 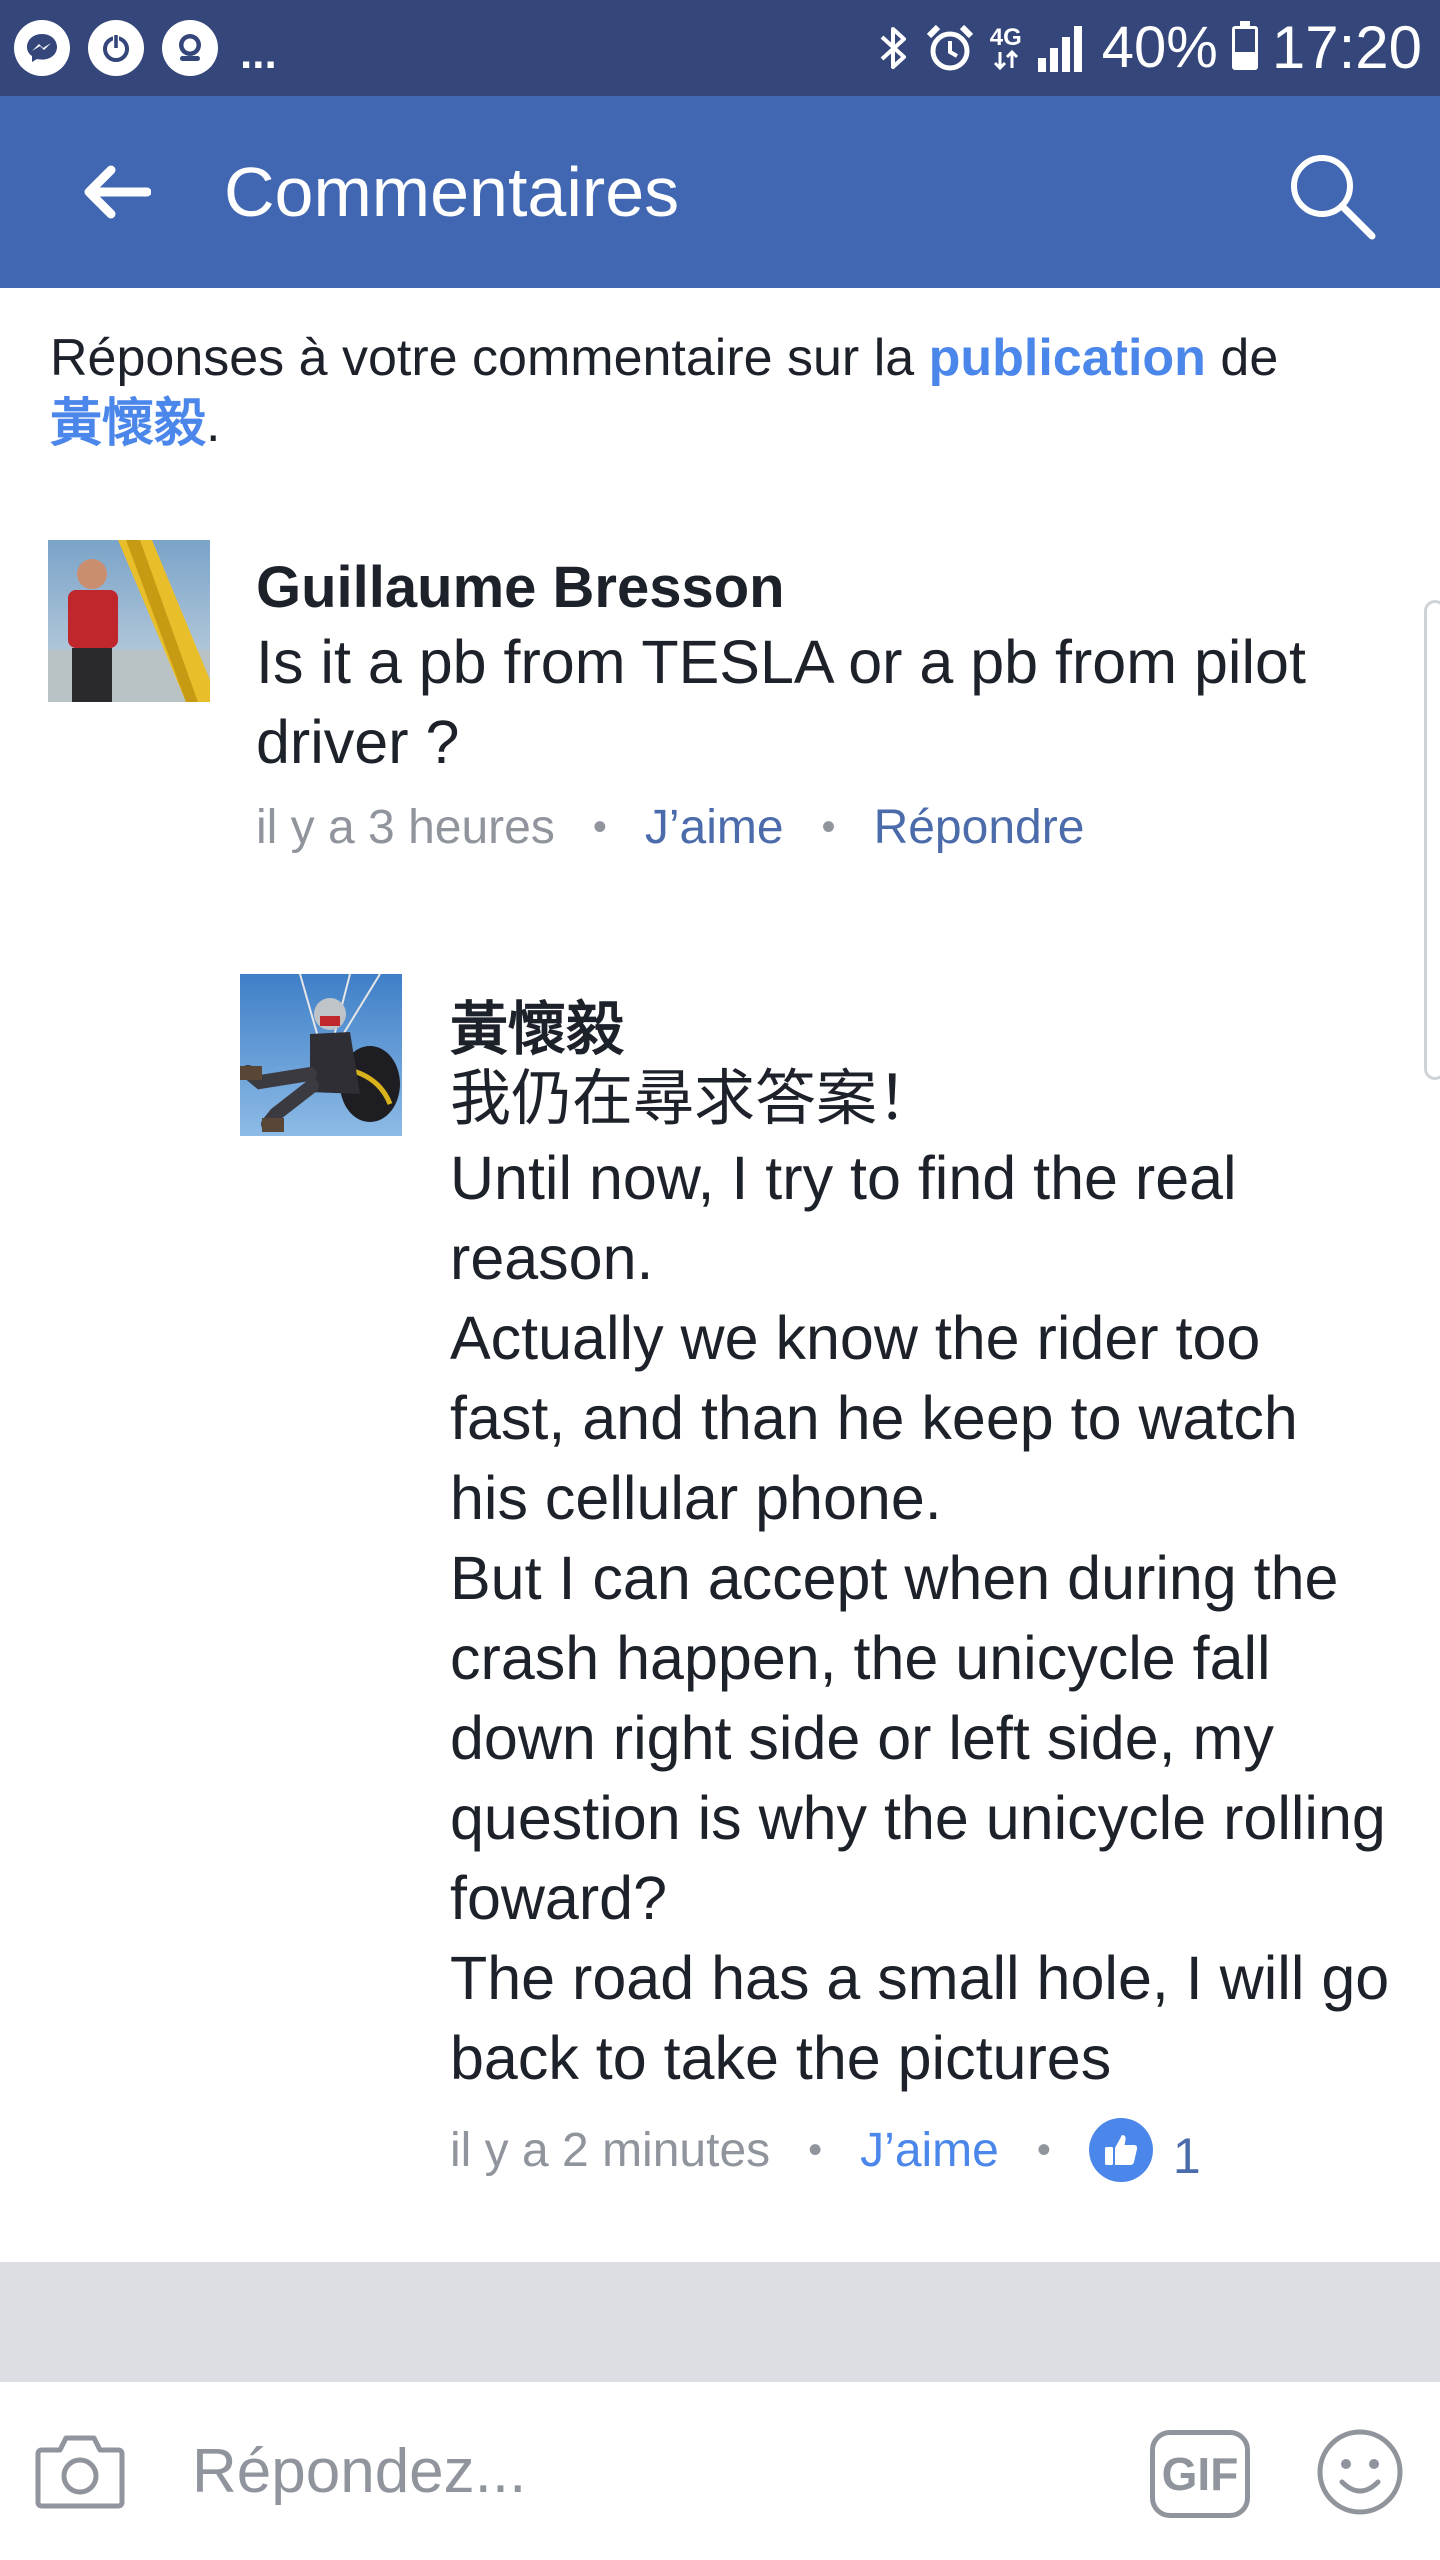 I want to click on clock: 17:20, so click(x=1346, y=47).